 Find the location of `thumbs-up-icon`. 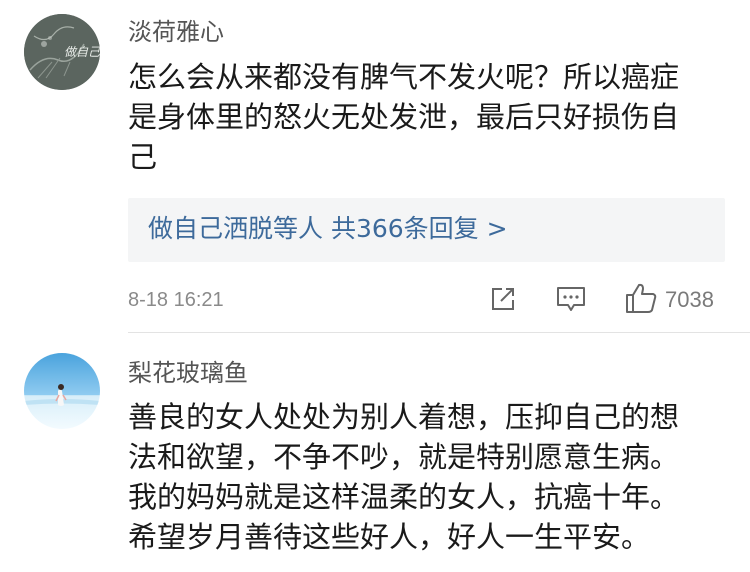

thumbs-up-icon is located at coordinates (641, 298).